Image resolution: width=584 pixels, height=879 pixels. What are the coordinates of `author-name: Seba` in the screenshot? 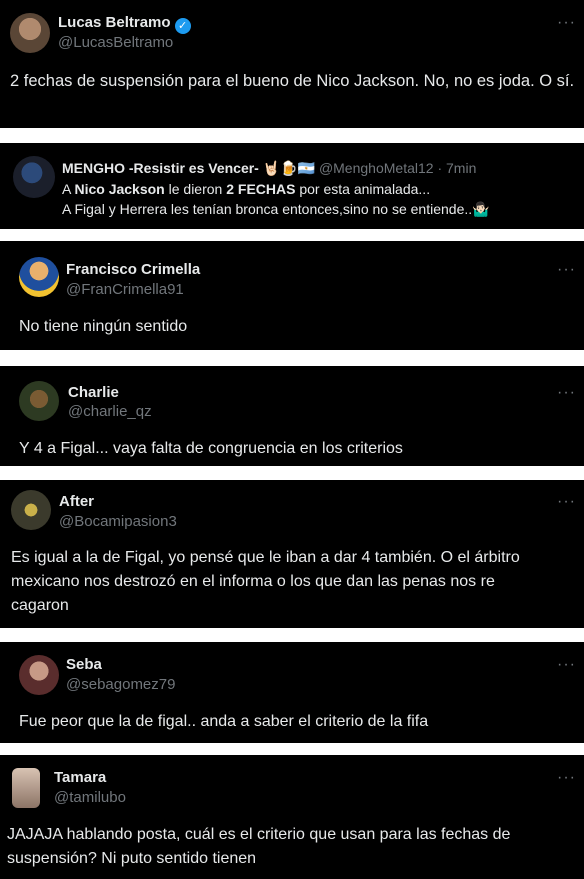 It's located at (84, 664).